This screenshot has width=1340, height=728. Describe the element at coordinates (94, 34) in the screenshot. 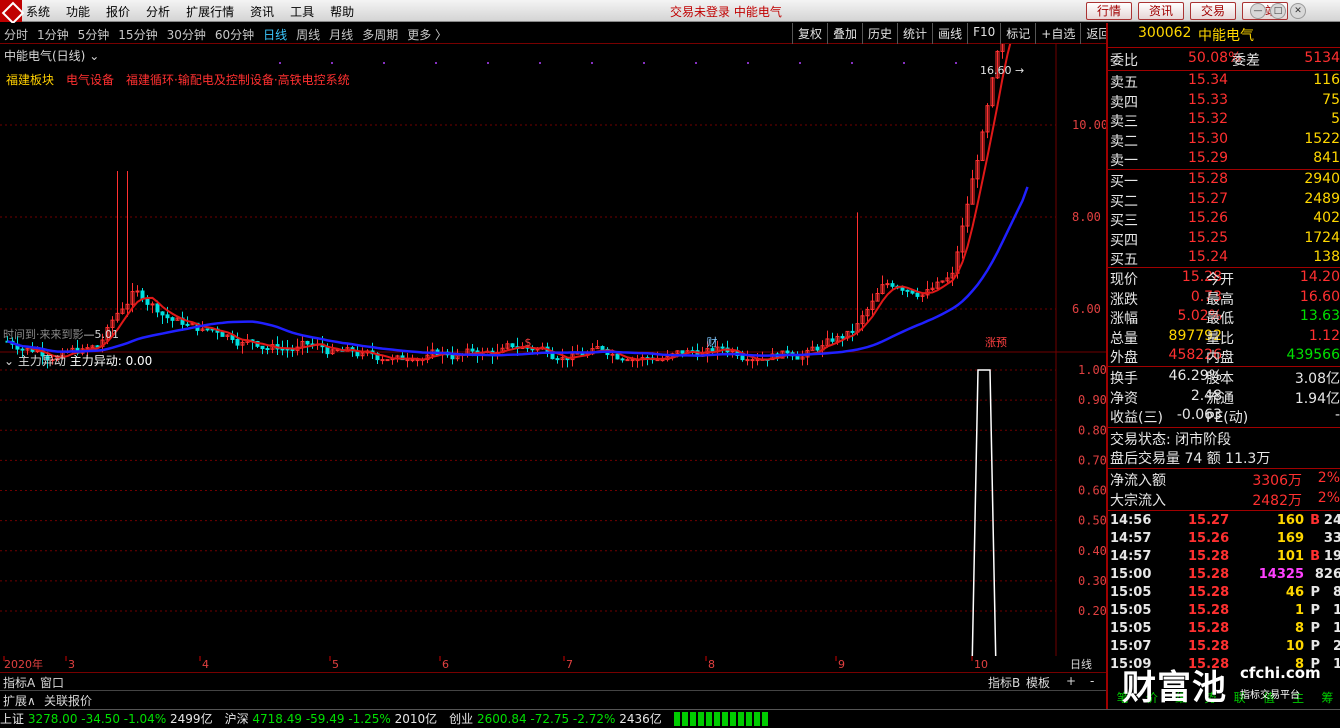

I see `period-tab-5min: 5分钟` at that location.